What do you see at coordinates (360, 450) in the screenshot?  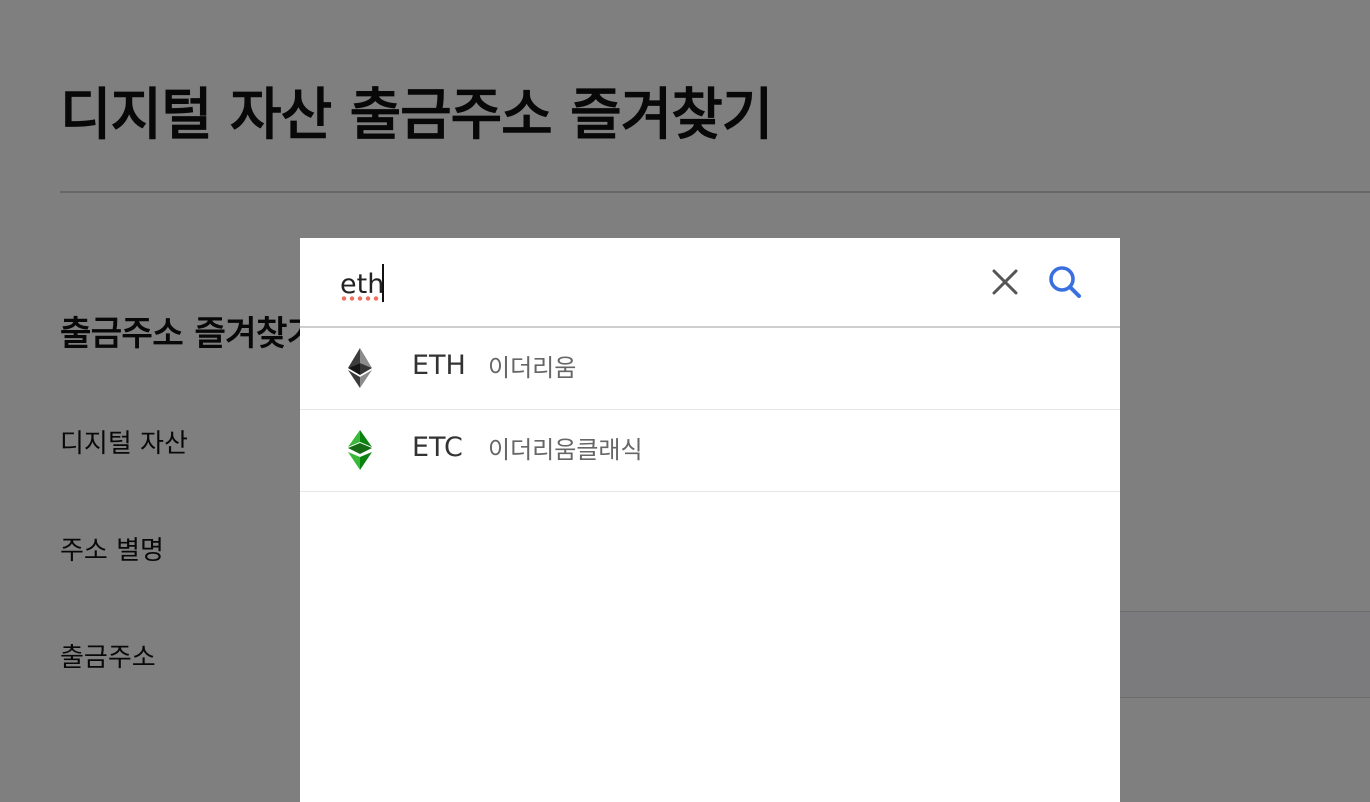 I see `ethereum-classic-icon` at bounding box center [360, 450].